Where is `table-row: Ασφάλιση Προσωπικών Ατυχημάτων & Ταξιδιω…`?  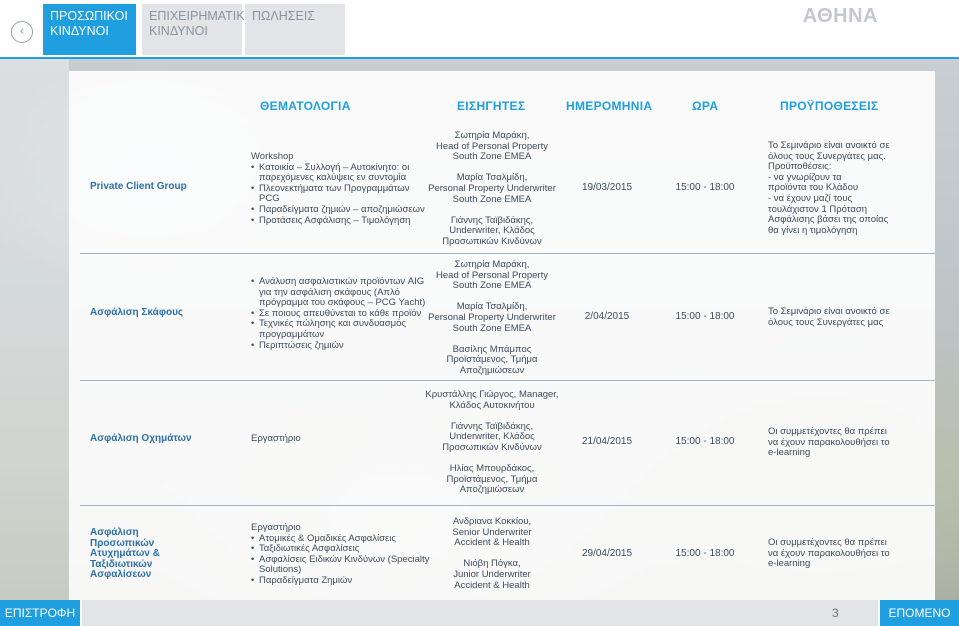 table-row: Ασφάλιση Προσωπικών Ατυχημάτων & Ταξιδιω… is located at coordinates (507, 555).